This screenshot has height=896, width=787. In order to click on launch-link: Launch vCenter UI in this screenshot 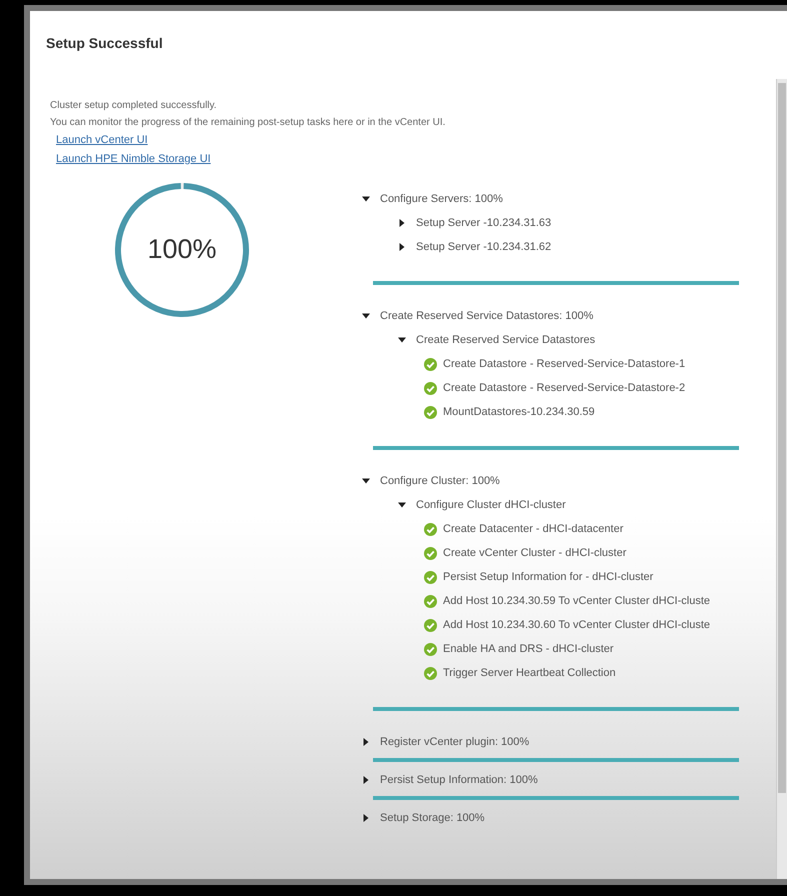, I will do `click(102, 140)`.